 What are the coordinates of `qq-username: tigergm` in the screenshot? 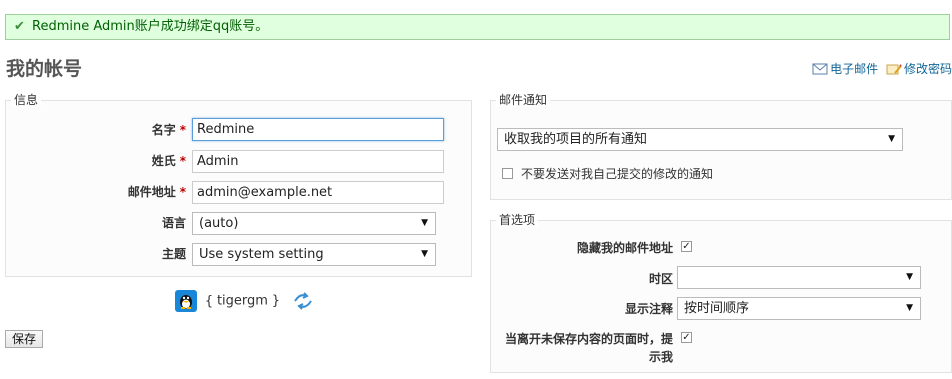 It's located at (242, 301).